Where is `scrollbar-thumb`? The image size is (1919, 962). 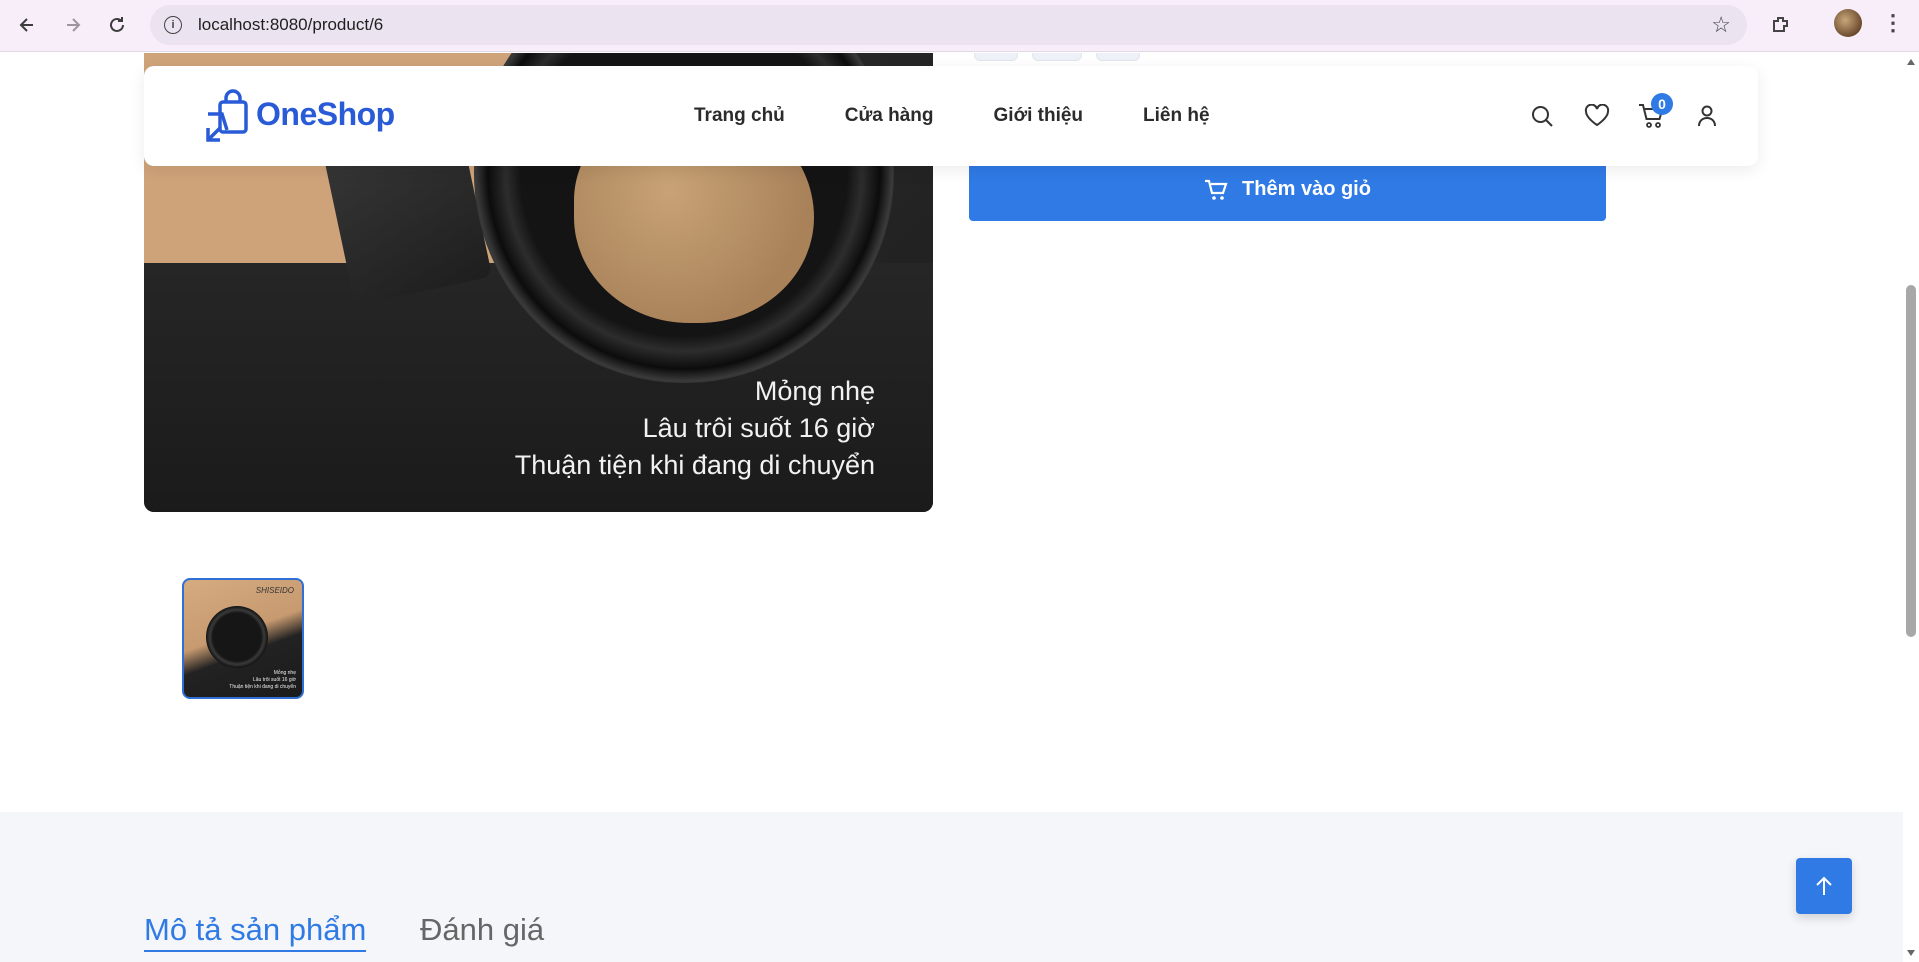
scrollbar-thumb is located at coordinates (1911, 461).